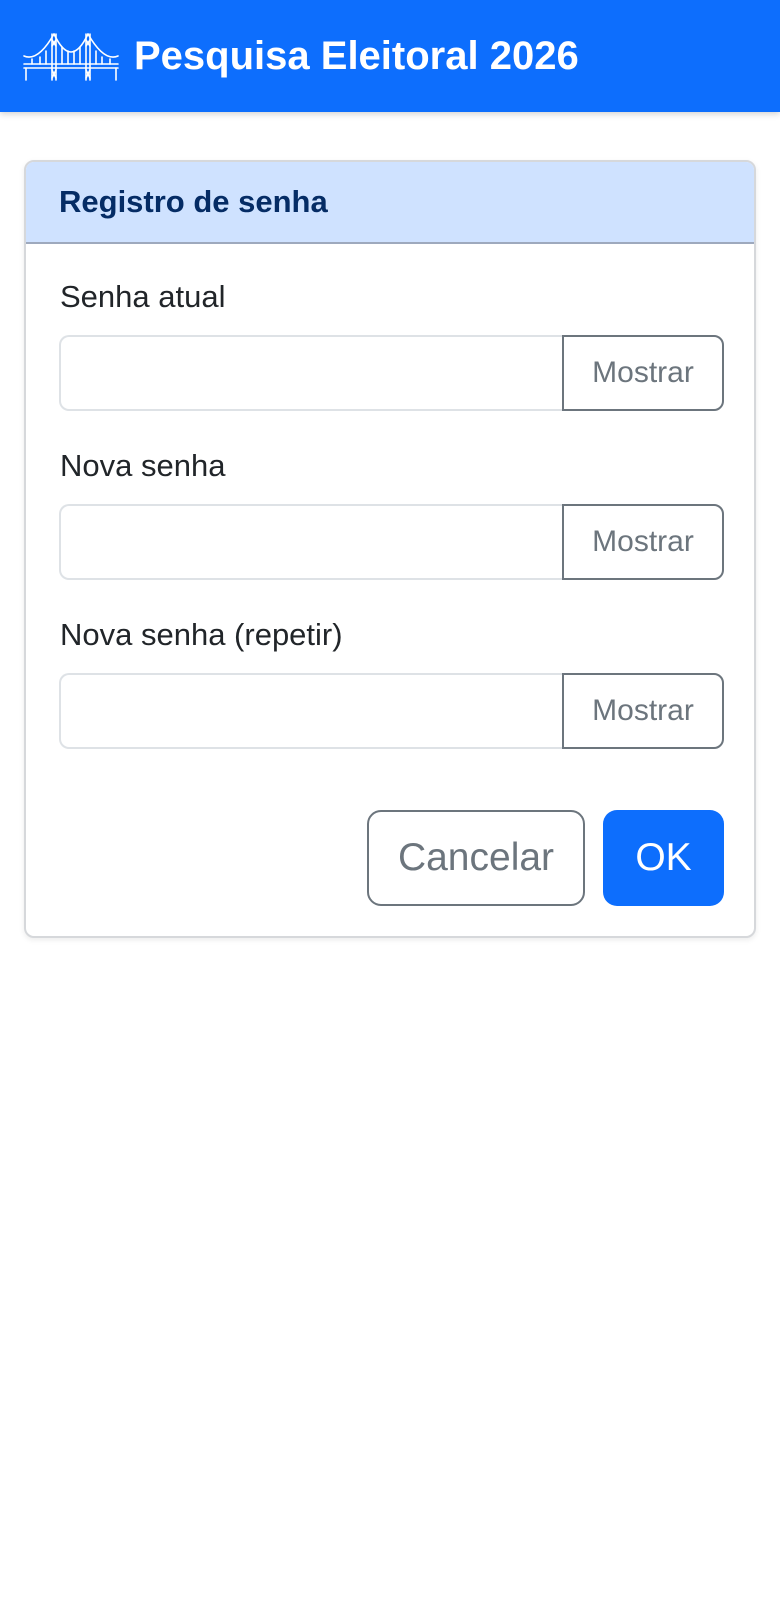 This screenshot has height=1600, width=780. What do you see at coordinates (193, 201) in the screenshot?
I see `dialog-title: Registro de senha` at bounding box center [193, 201].